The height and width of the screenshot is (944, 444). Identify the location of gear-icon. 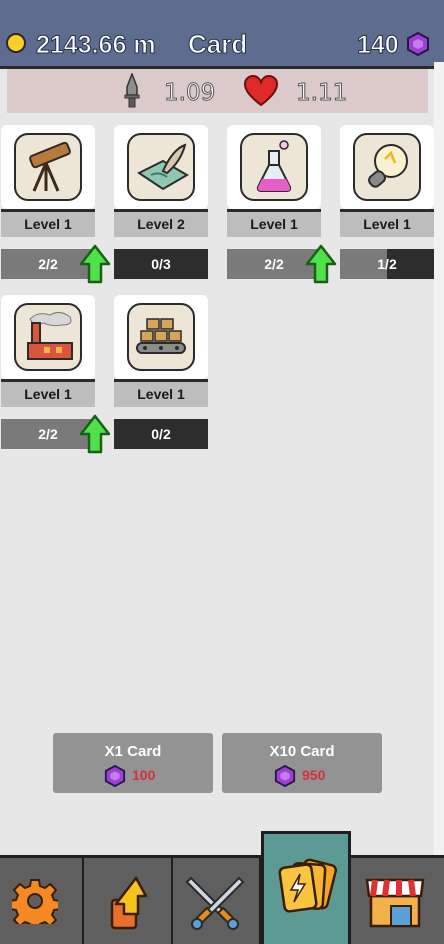
(35, 901).